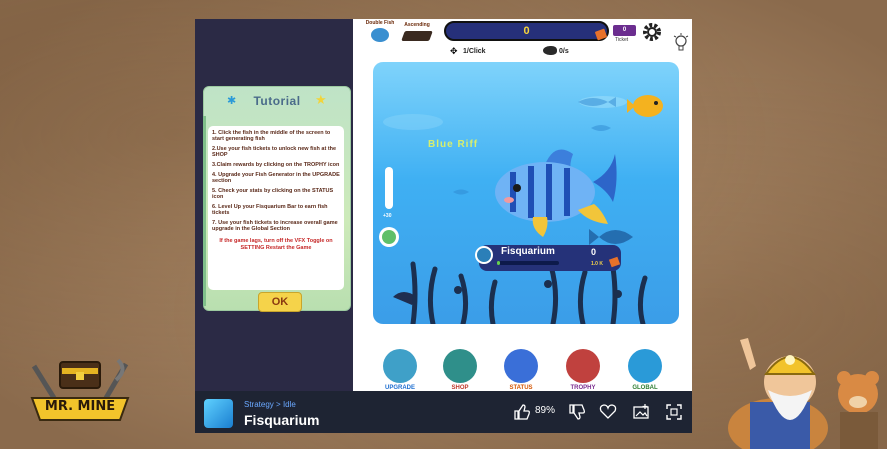 This screenshot has width=887, height=449. Describe the element at coordinates (80, 406) in the screenshot. I see `mrmine-logo-text: MR. MINE` at that location.